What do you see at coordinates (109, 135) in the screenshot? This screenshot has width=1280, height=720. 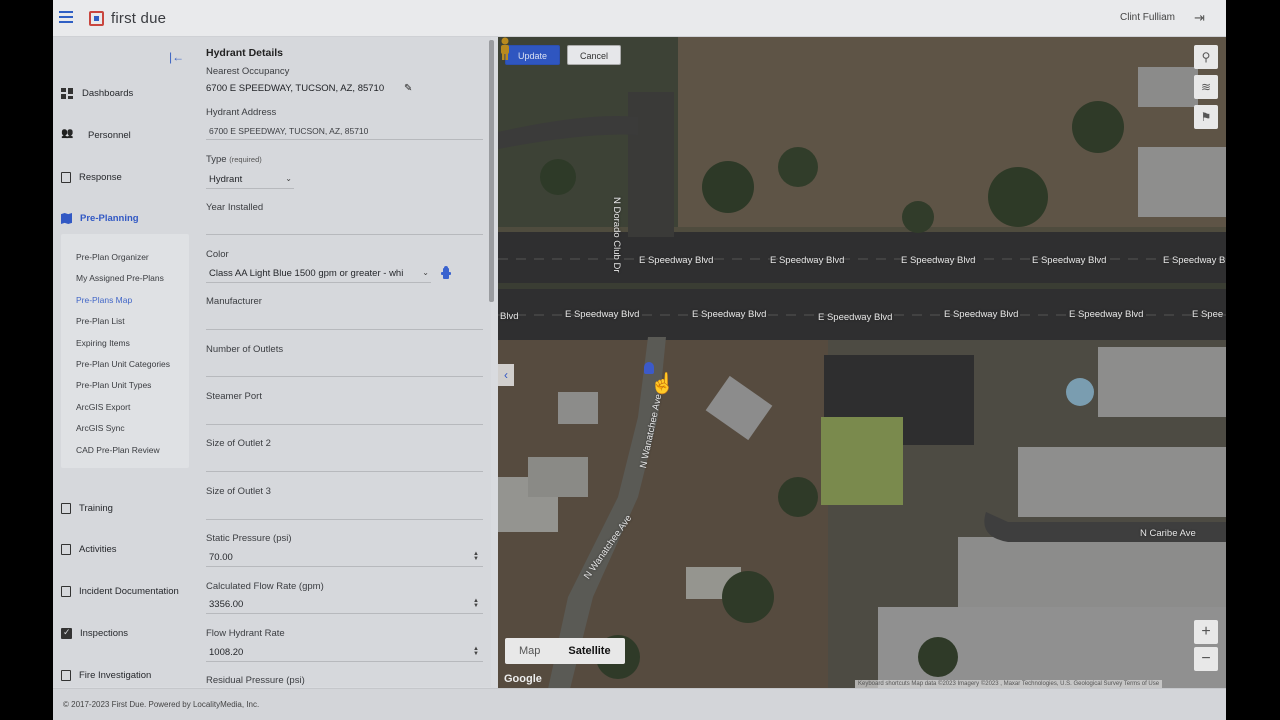 I see `nav-label: Personnel` at bounding box center [109, 135].